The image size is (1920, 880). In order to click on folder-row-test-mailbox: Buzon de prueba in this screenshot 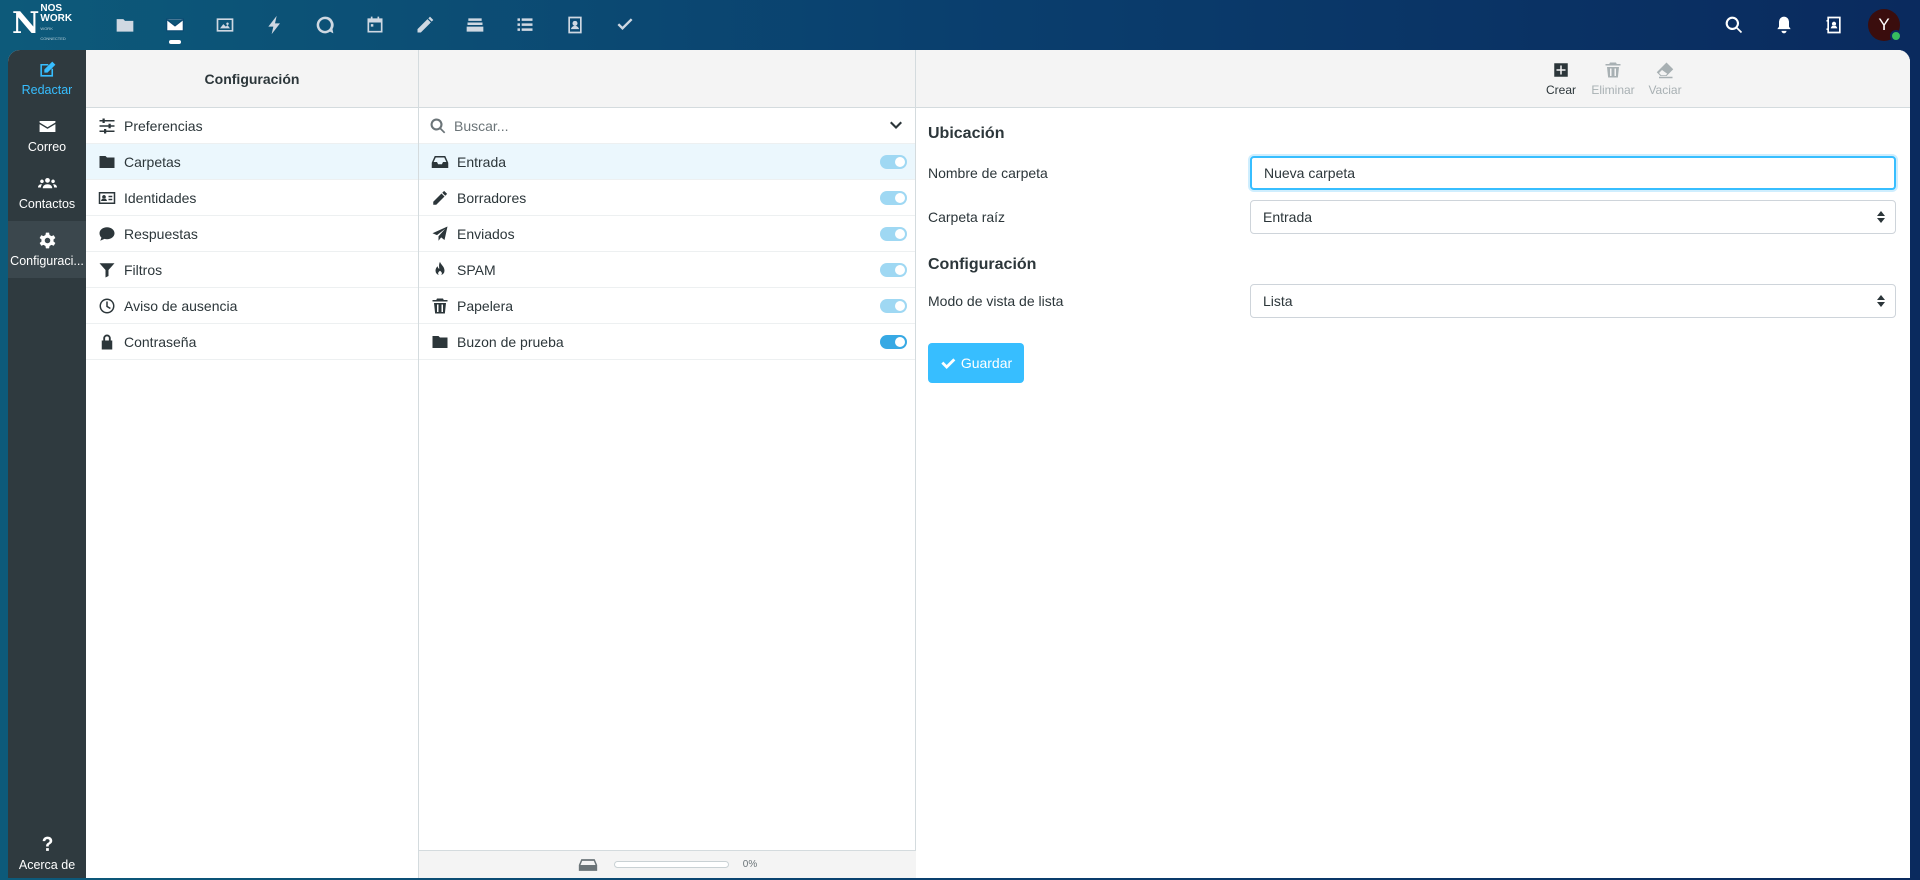, I will do `click(667, 342)`.